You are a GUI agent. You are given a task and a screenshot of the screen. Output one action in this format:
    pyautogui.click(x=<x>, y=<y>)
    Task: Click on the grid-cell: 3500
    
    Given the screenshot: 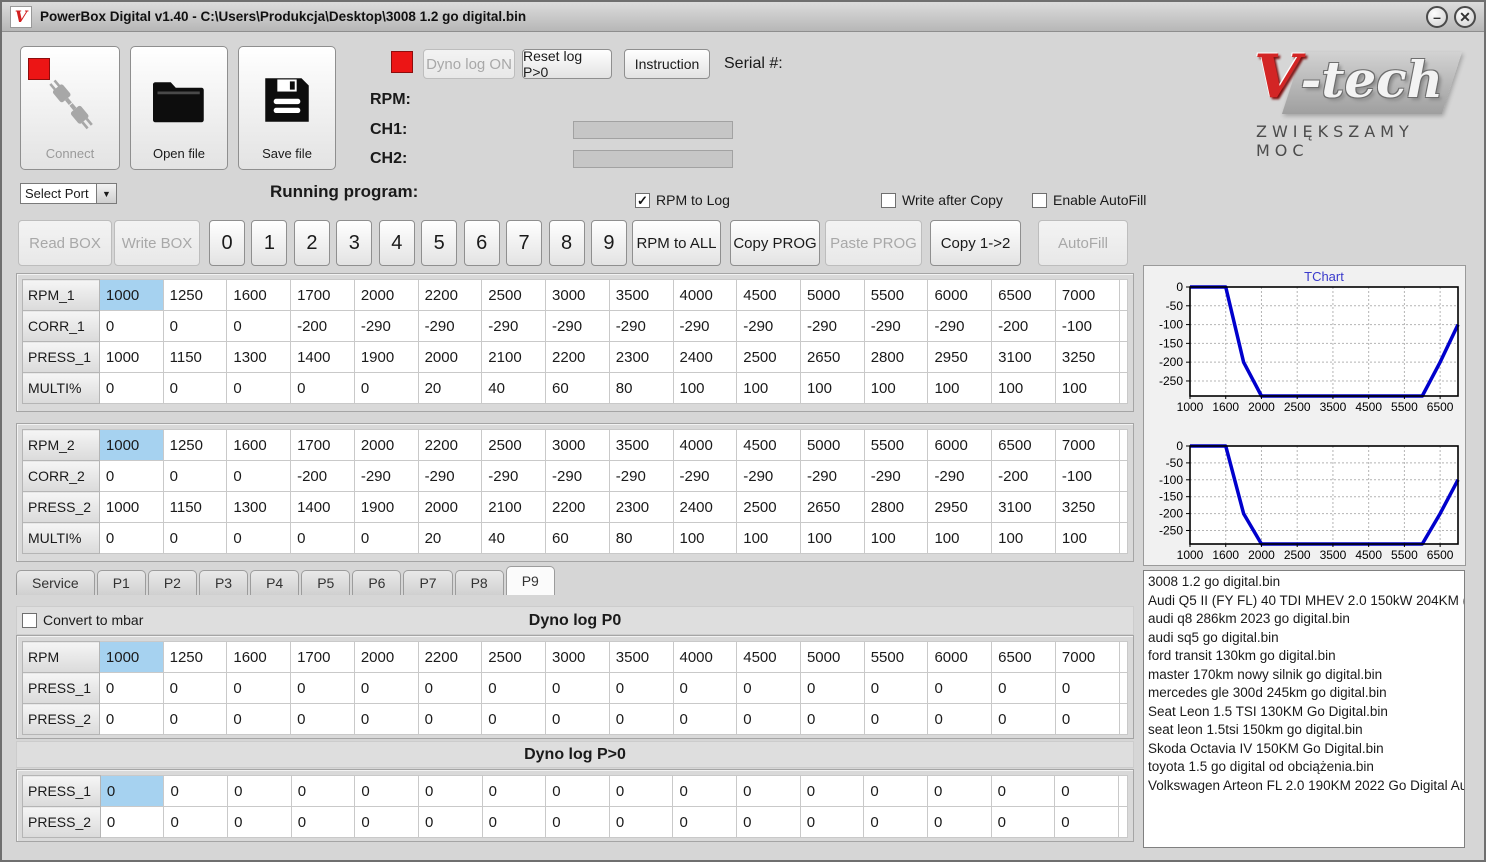 What is the action you would take?
    pyautogui.click(x=641, y=445)
    